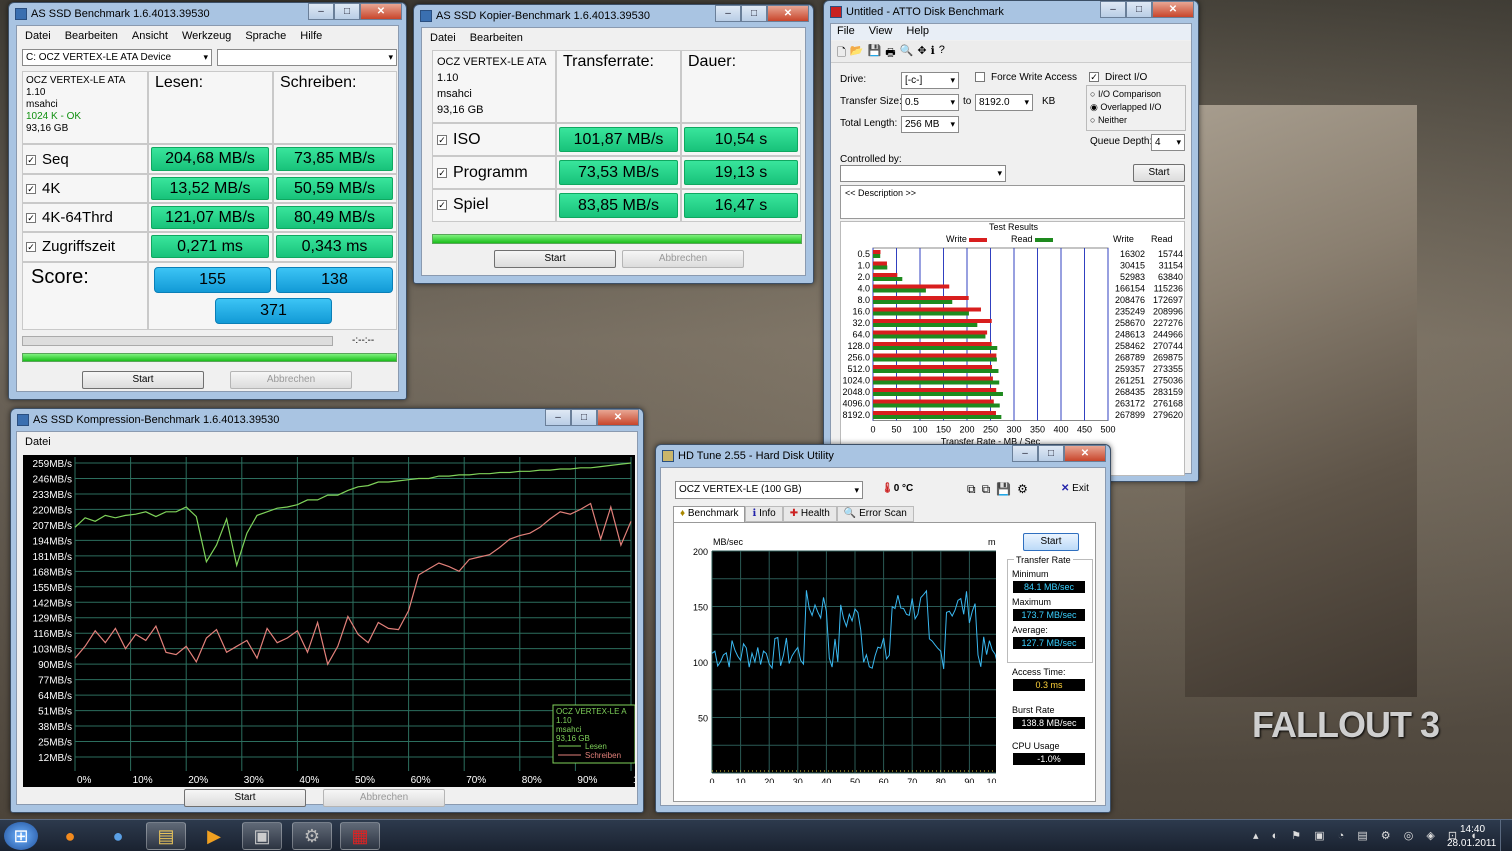 This screenshot has height=851, width=1512. Describe the element at coordinates (21, 836) in the screenshot. I see `start-orb: ⊞` at that location.